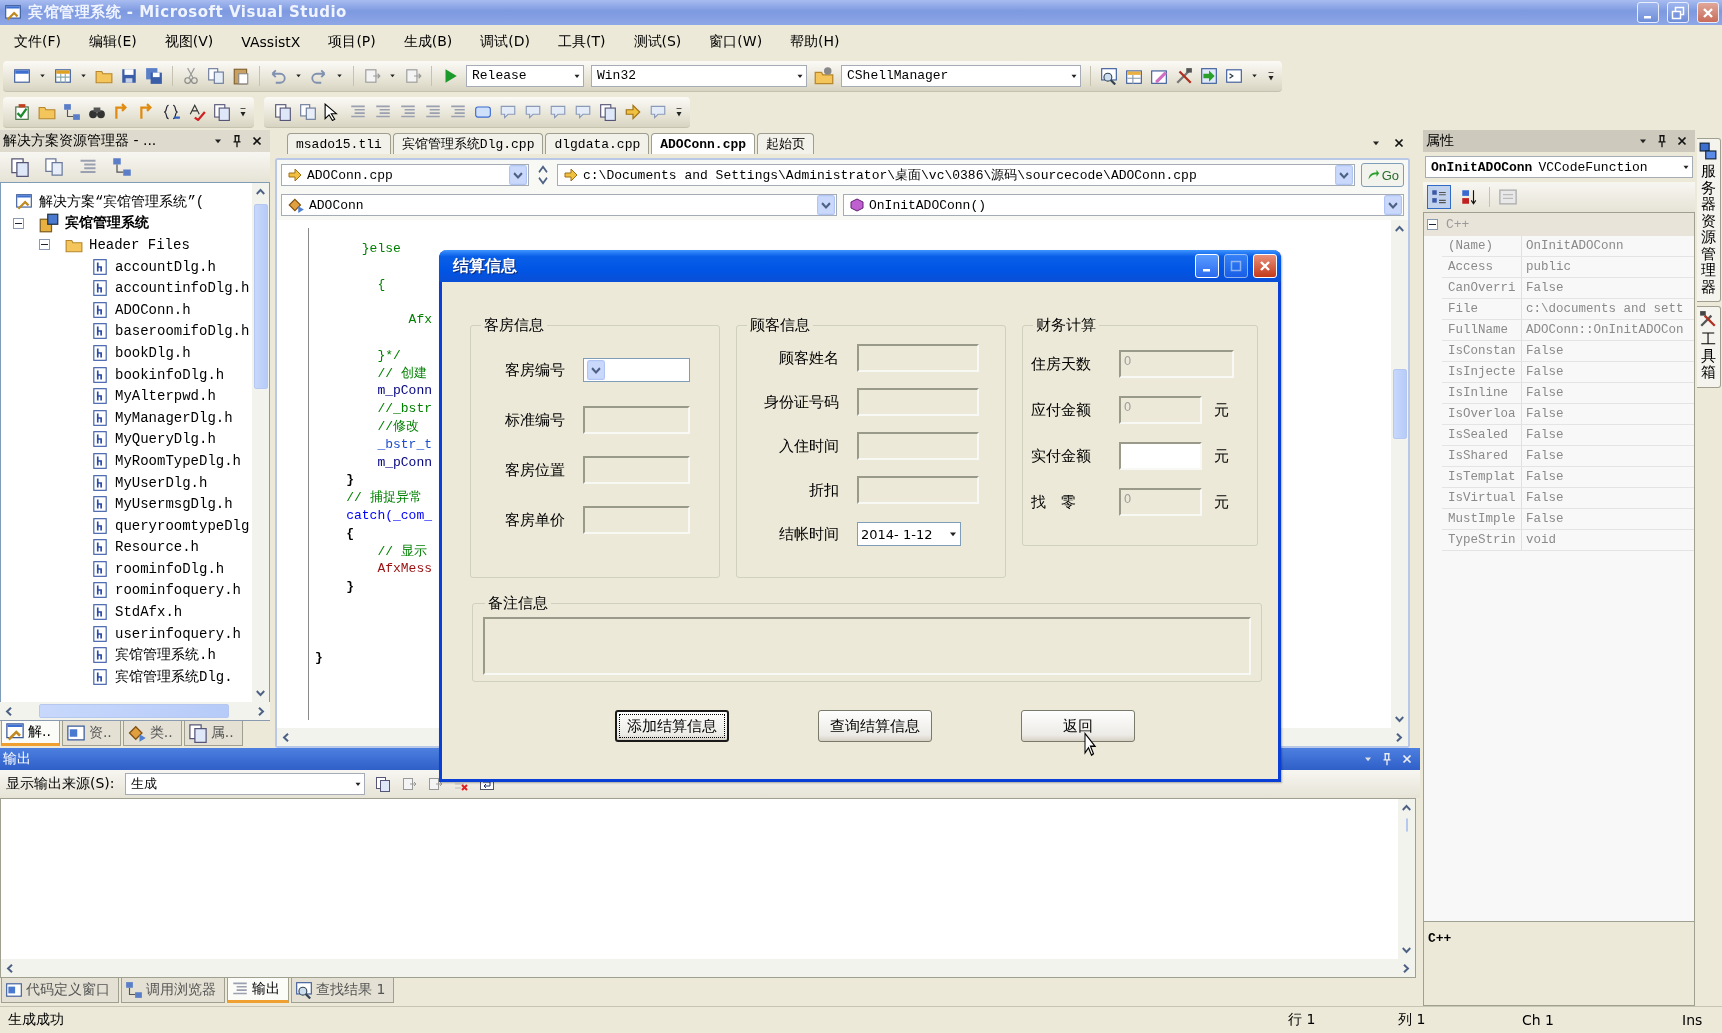  What do you see at coordinates (244, 784) in the screenshot?
I see `source-dropdown: 生成` at bounding box center [244, 784].